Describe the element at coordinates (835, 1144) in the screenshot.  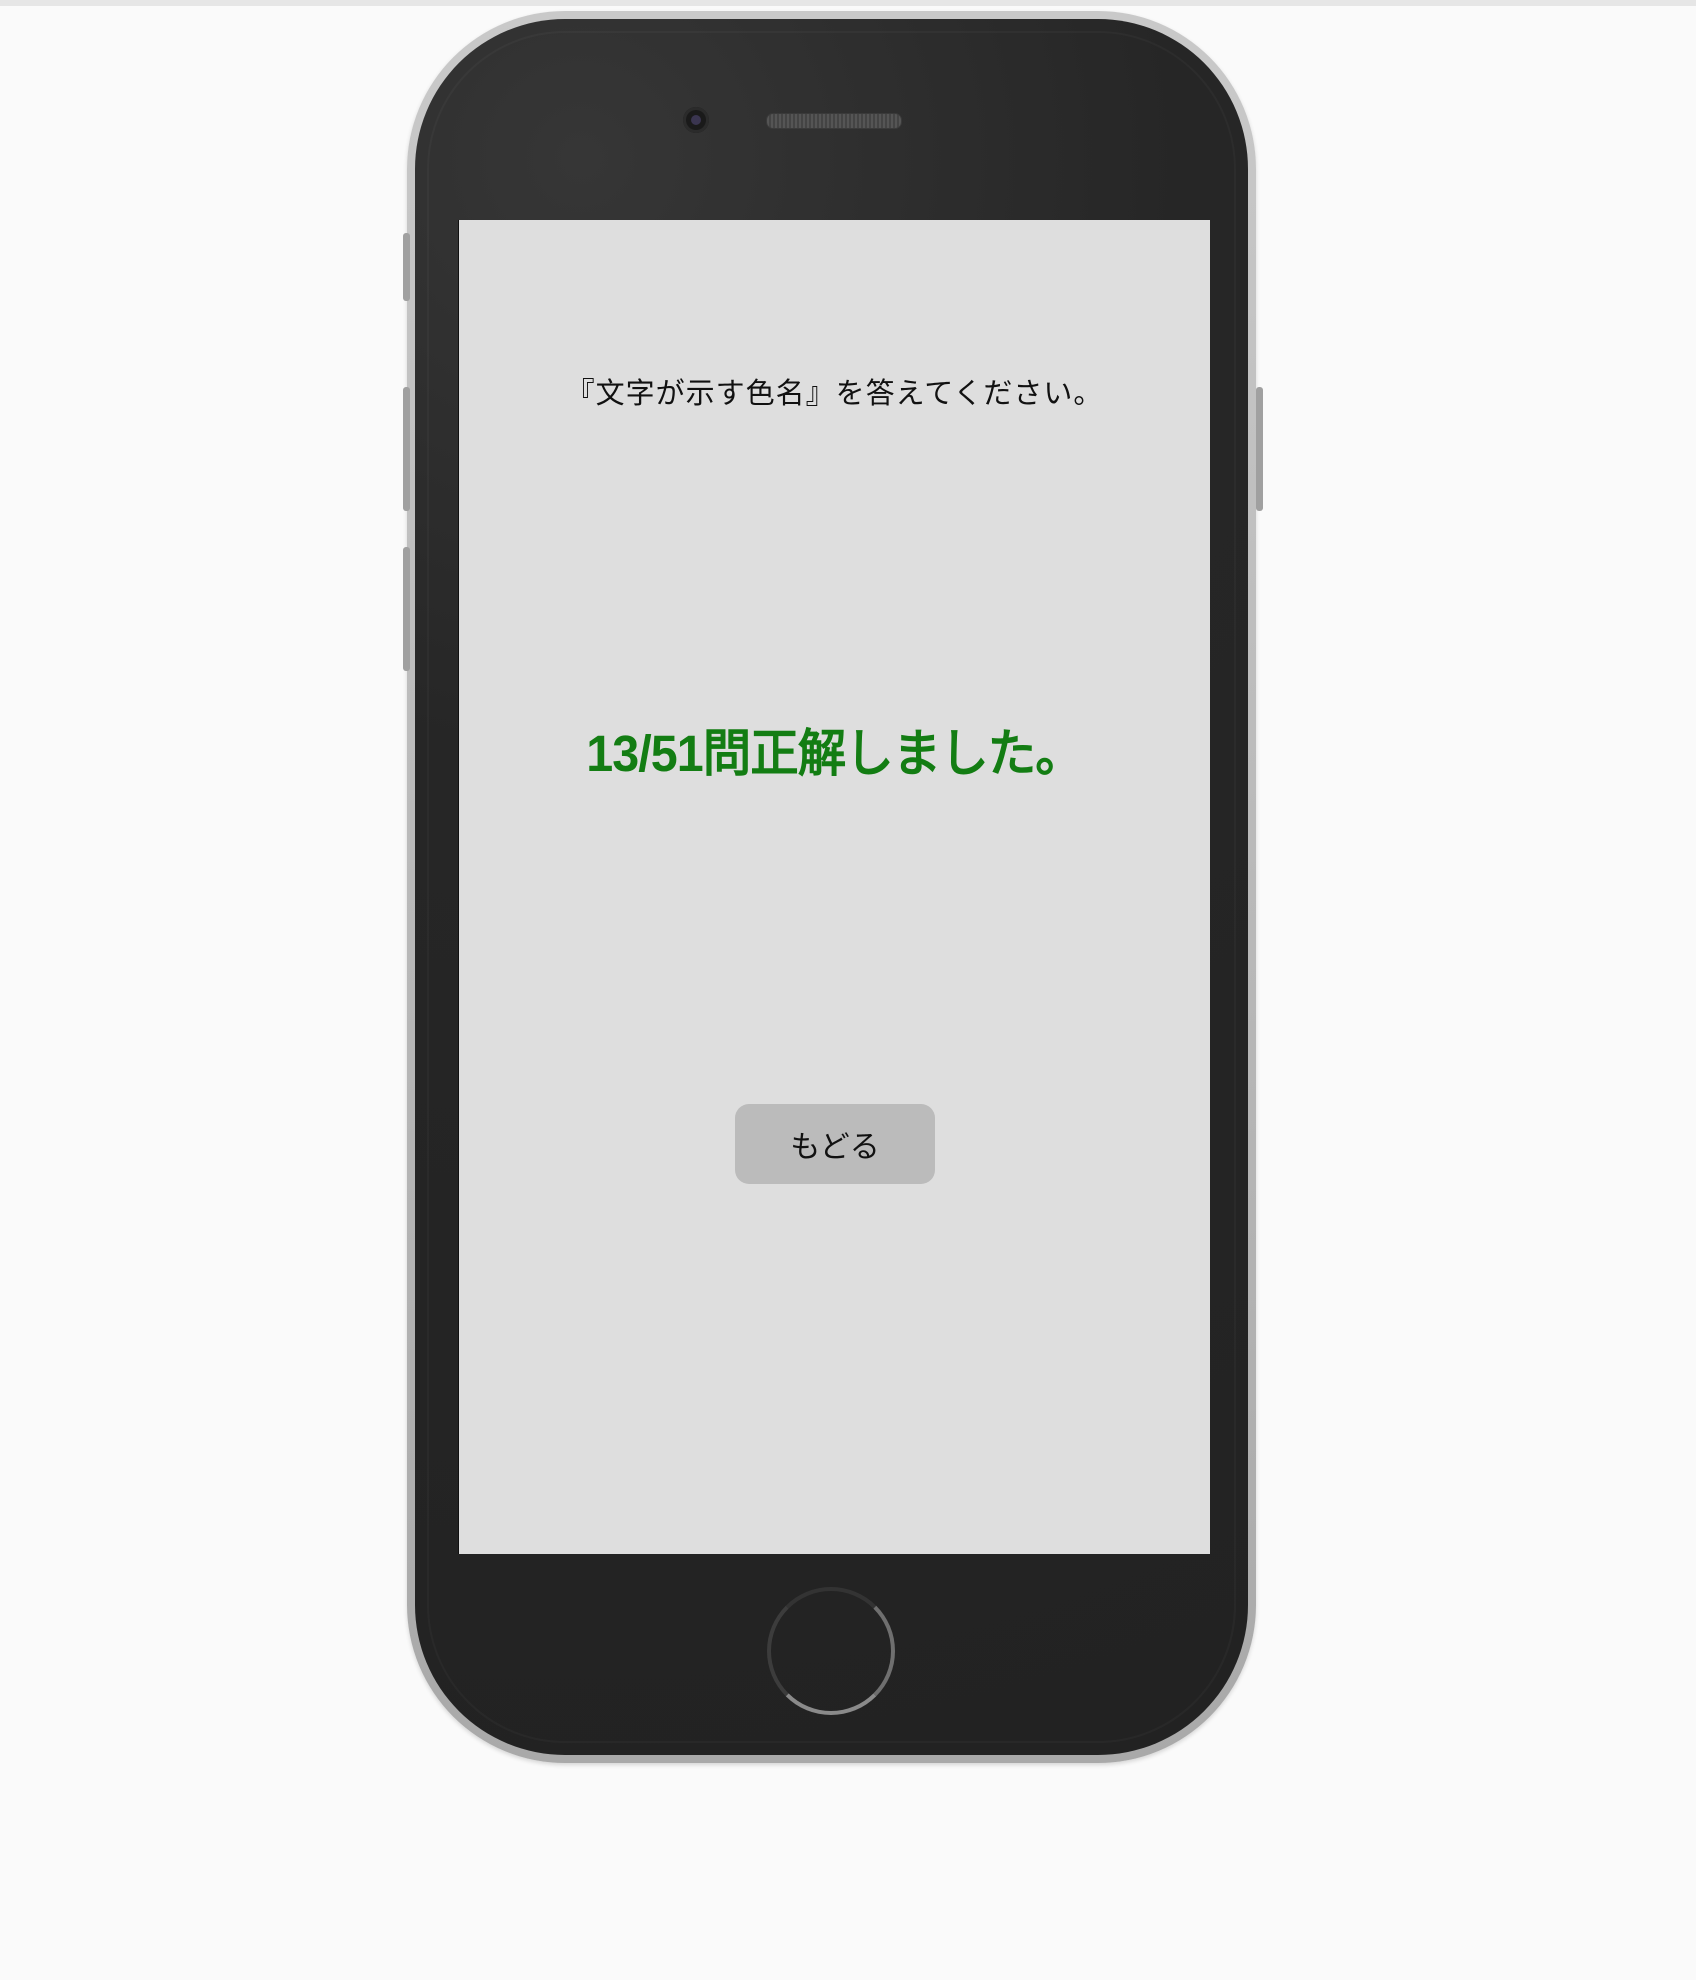
I see `back-button: もどる` at that location.